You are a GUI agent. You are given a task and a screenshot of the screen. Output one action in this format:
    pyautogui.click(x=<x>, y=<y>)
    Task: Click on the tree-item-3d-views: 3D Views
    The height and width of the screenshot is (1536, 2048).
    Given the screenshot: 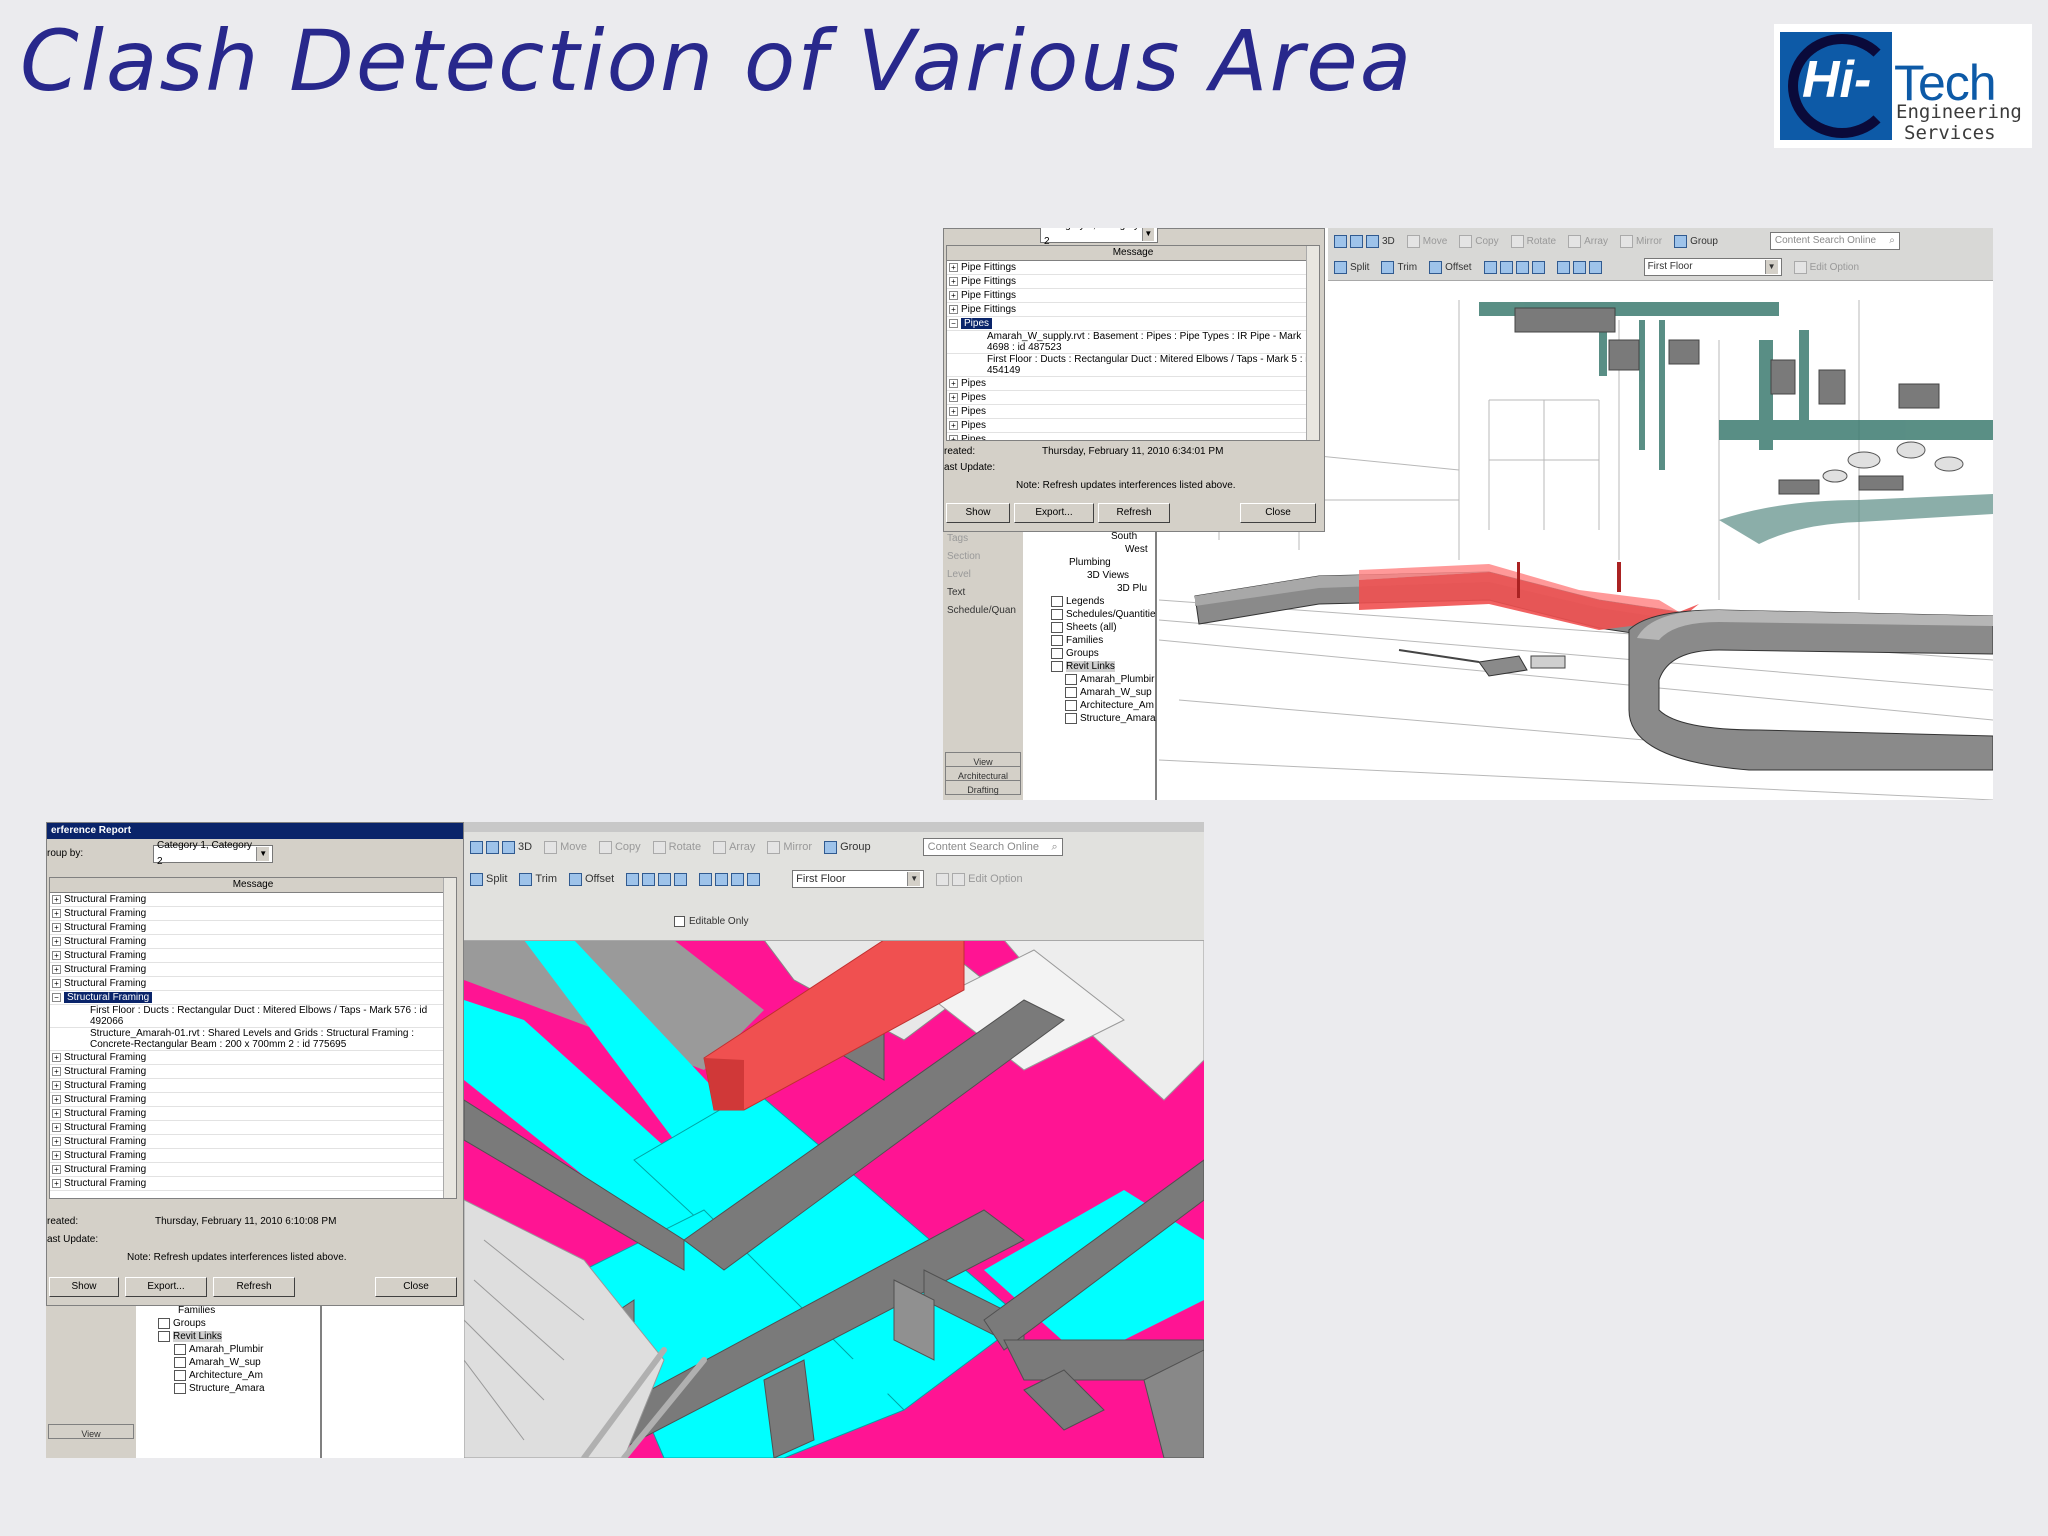 What is the action you would take?
    pyautogui.click(x=1098, y=575)
    